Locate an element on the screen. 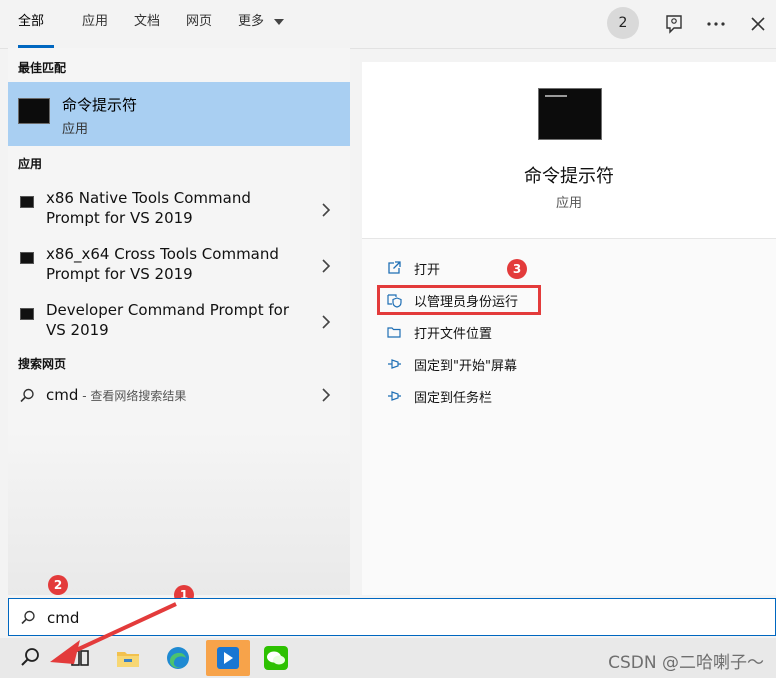  open-file-location-action: 打开文件位置 is located at coordinates (514, 332).